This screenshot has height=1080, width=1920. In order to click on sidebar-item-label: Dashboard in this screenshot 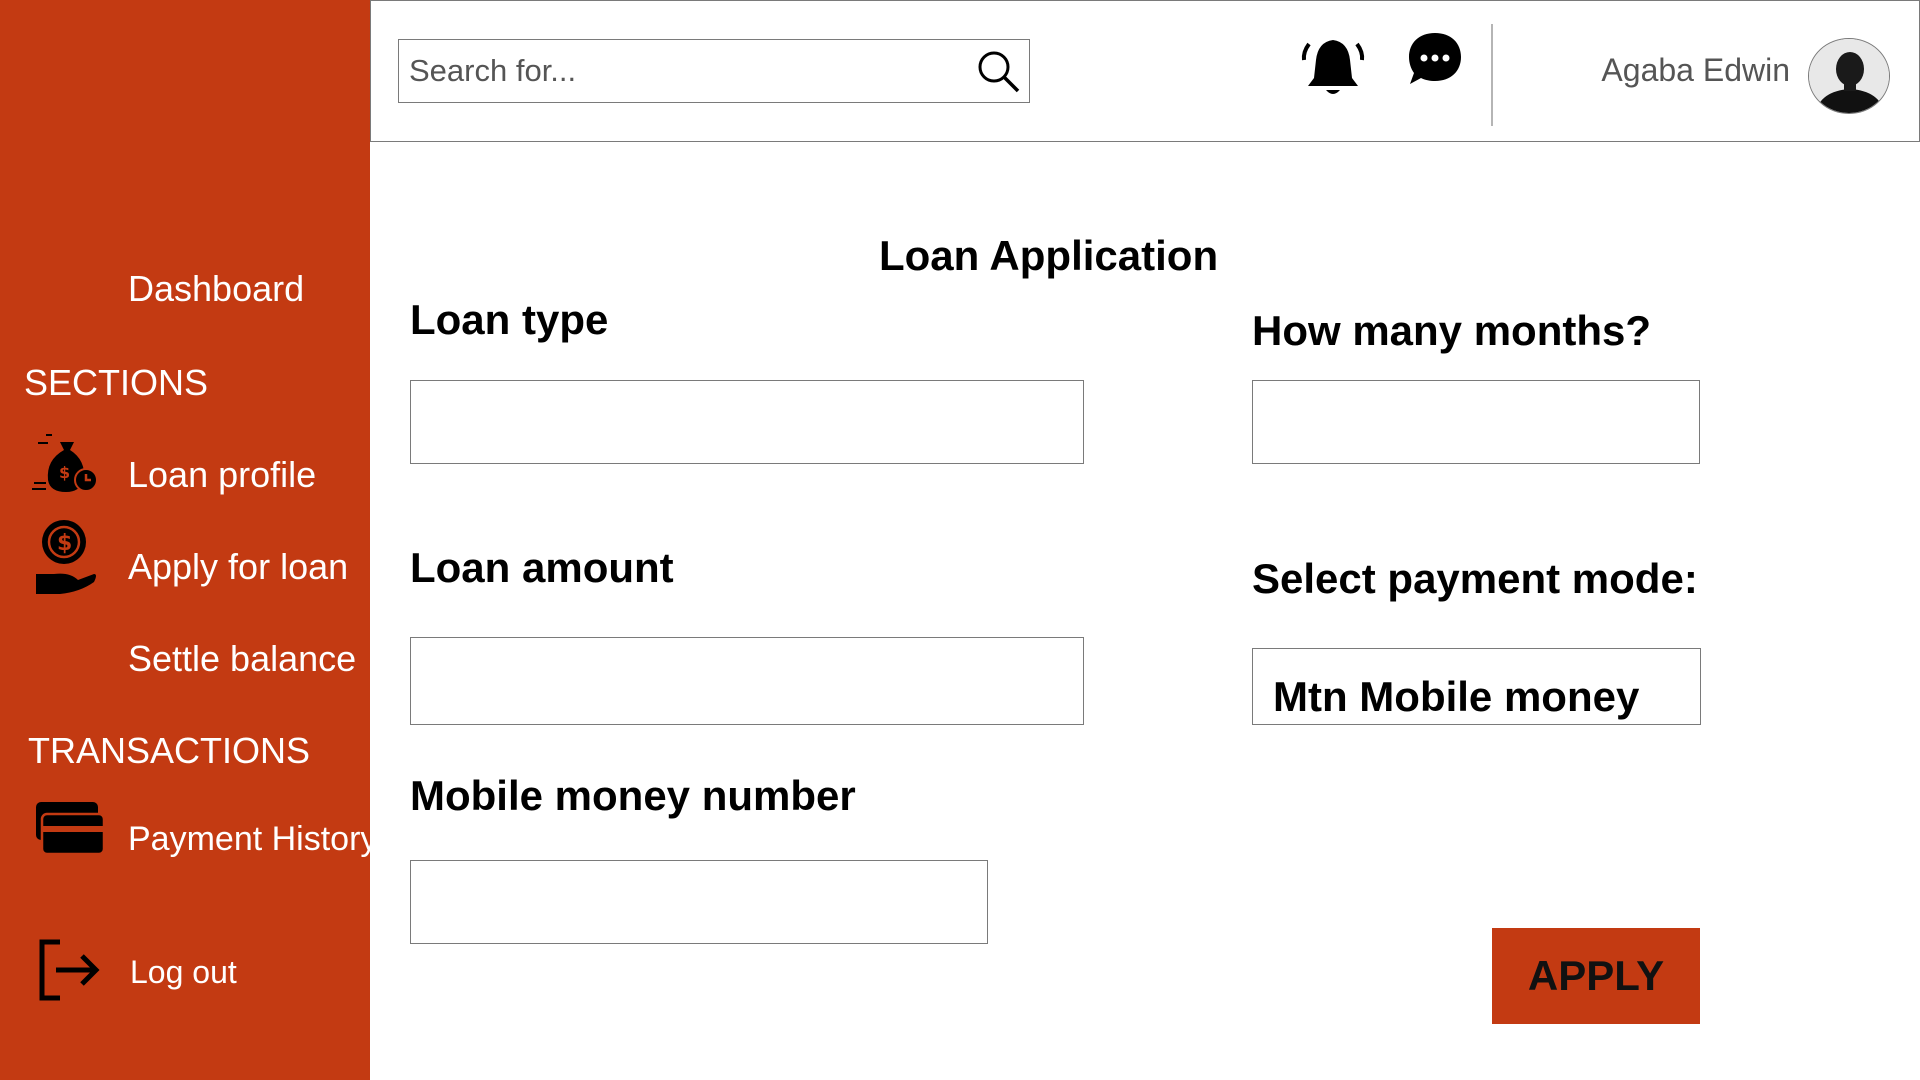, I will do `click(216, 288)`.